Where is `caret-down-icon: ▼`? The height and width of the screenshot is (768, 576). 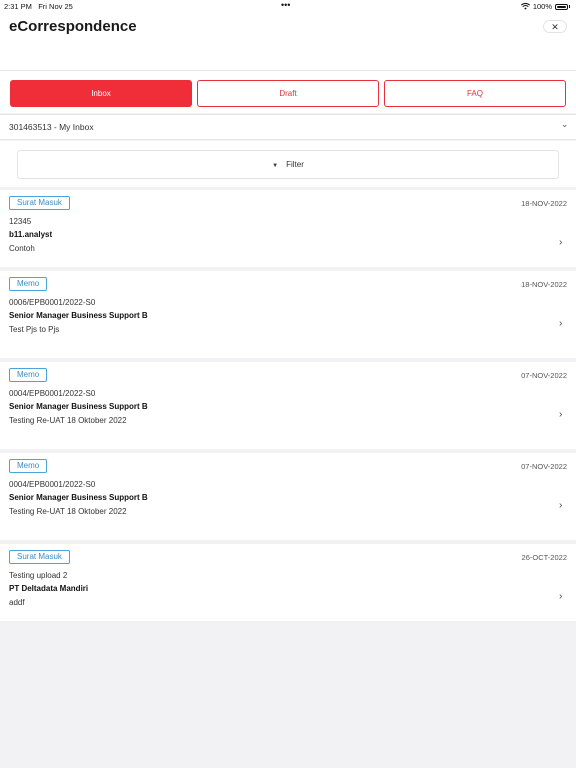 caret-down-icon: ▼ is located at coordinates (275, 166).